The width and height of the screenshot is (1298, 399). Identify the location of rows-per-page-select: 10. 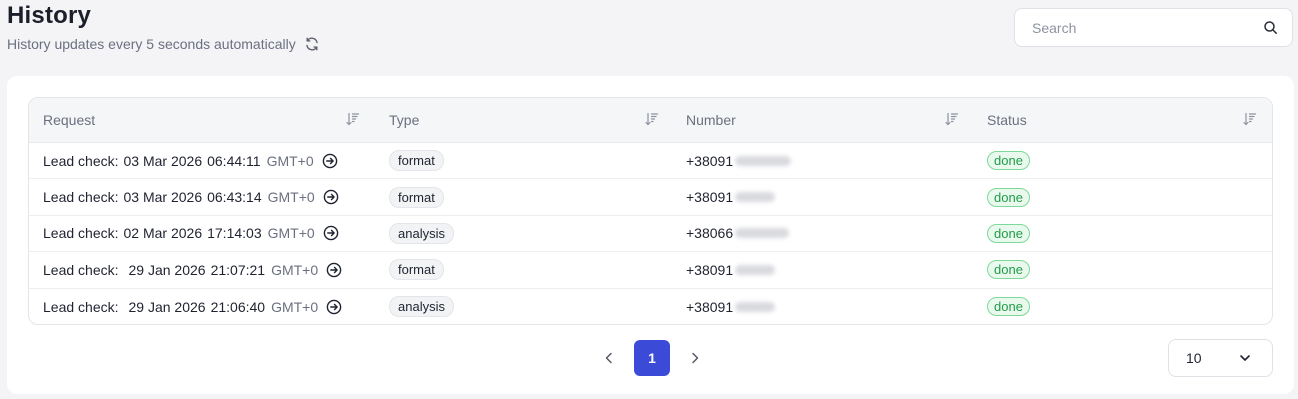
(1220, 358).